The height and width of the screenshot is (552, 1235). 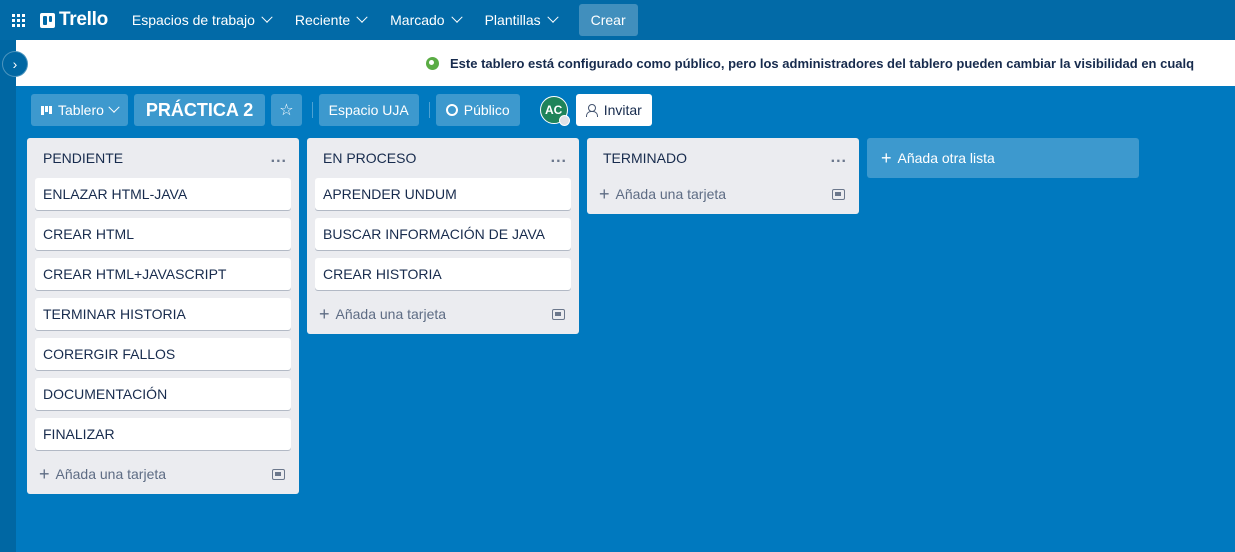 I want to click on card: CREAR HISTORIA, so click(x=443, y=274).